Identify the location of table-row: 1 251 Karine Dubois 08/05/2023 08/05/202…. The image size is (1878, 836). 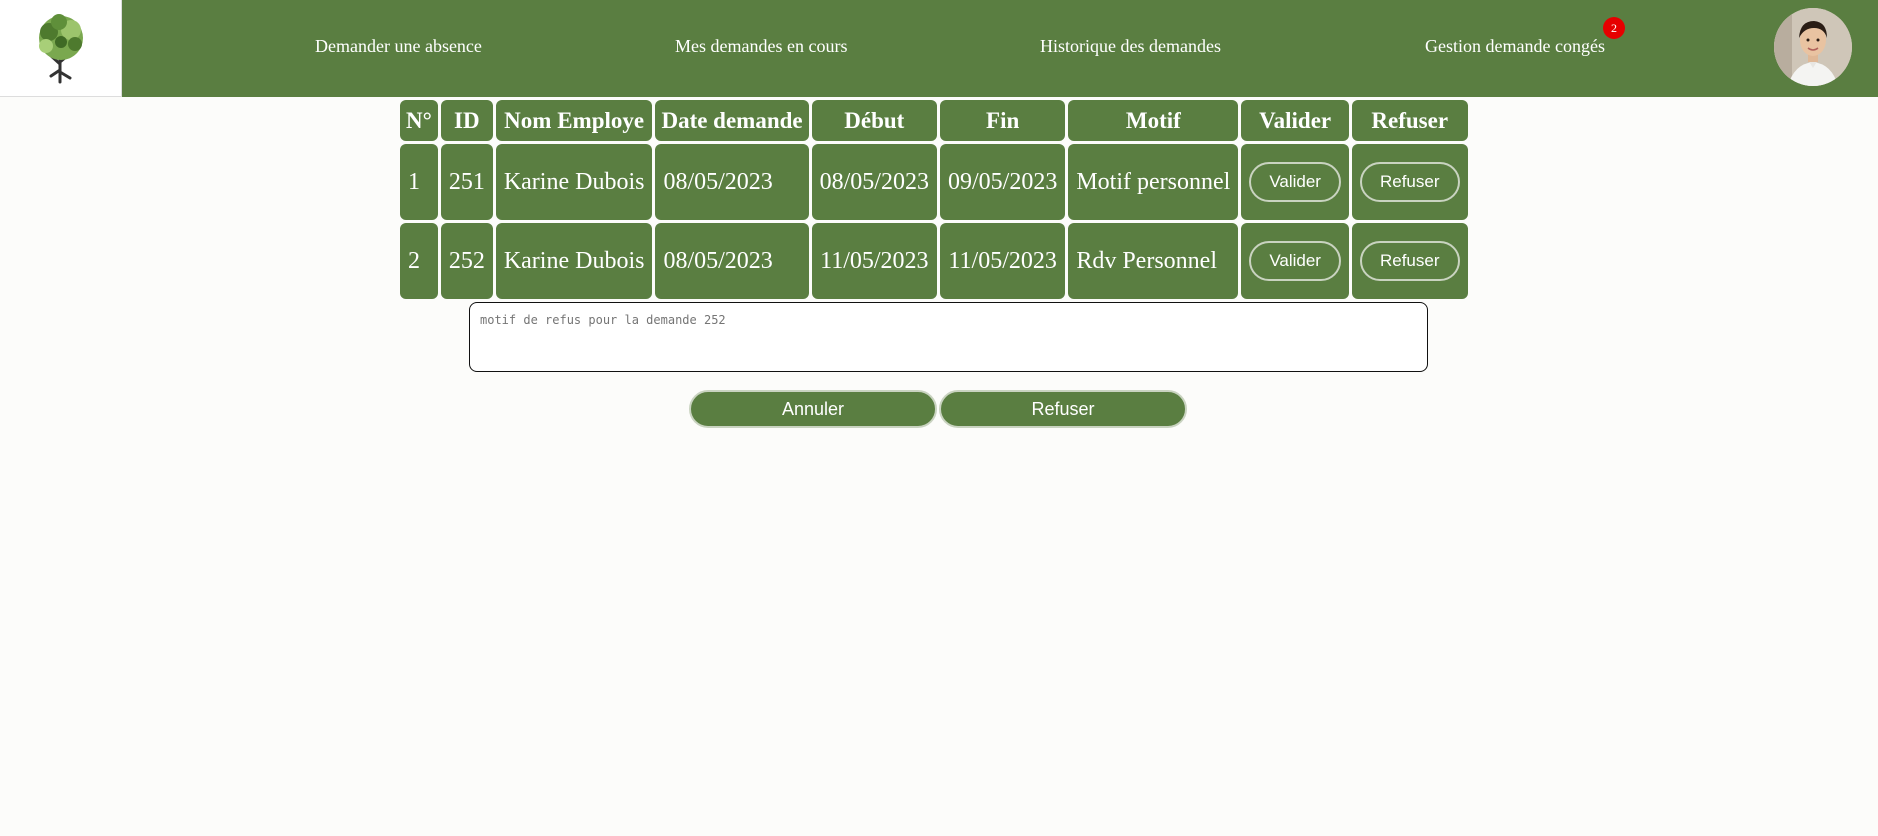
(934, 182).